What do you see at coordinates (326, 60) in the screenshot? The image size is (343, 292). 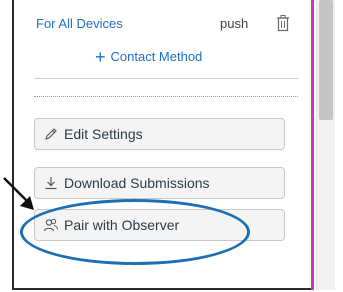 I see `scrollbar-thumb` at bounding box center [326, 60].